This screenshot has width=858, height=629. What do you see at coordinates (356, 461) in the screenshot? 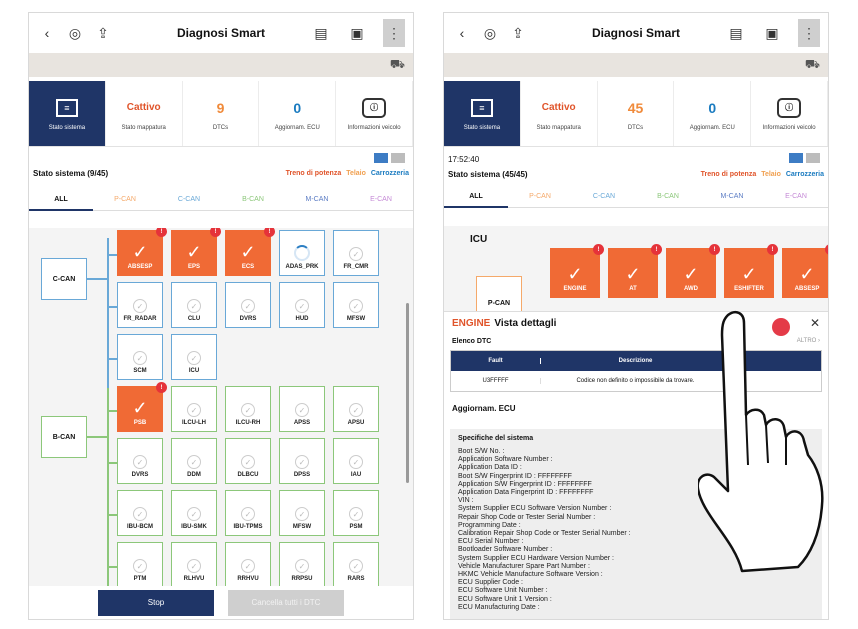
I see `ecu-tile-iau: ✓ IAU` at bounding box center [356, 461].